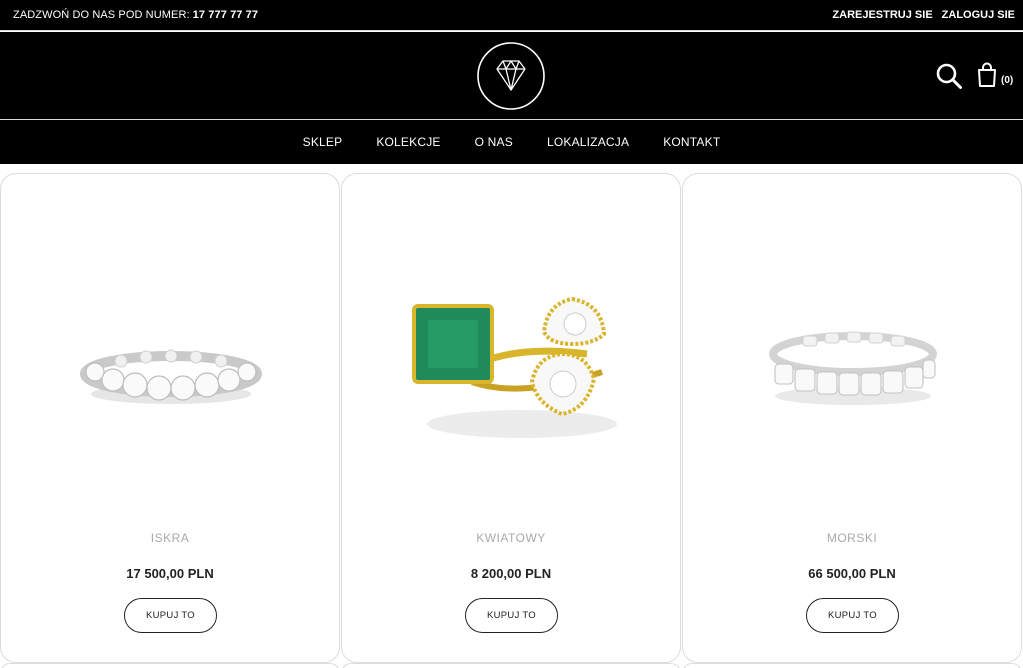 The height and width of the screenshot is (668, 1023). What do you see at coordinates (1007, 80) in the screenshot?
I see `cart-count: (0)` at bounding box center [1007, 80].